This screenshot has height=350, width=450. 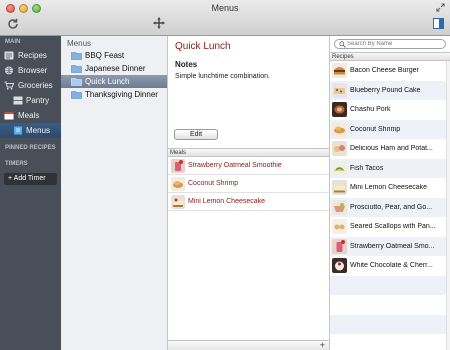 I want to click on search-field, so click(x=390, y=44).